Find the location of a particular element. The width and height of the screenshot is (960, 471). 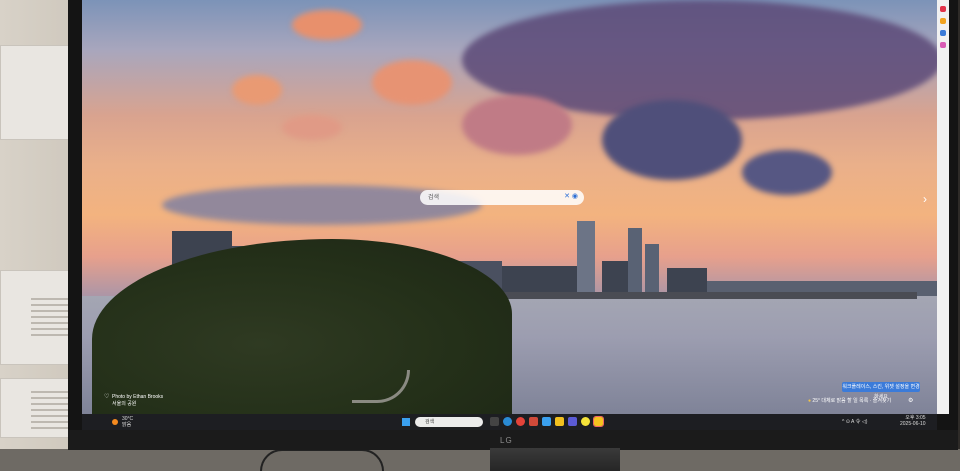

windows-icon is located at coordinates (406, 422).